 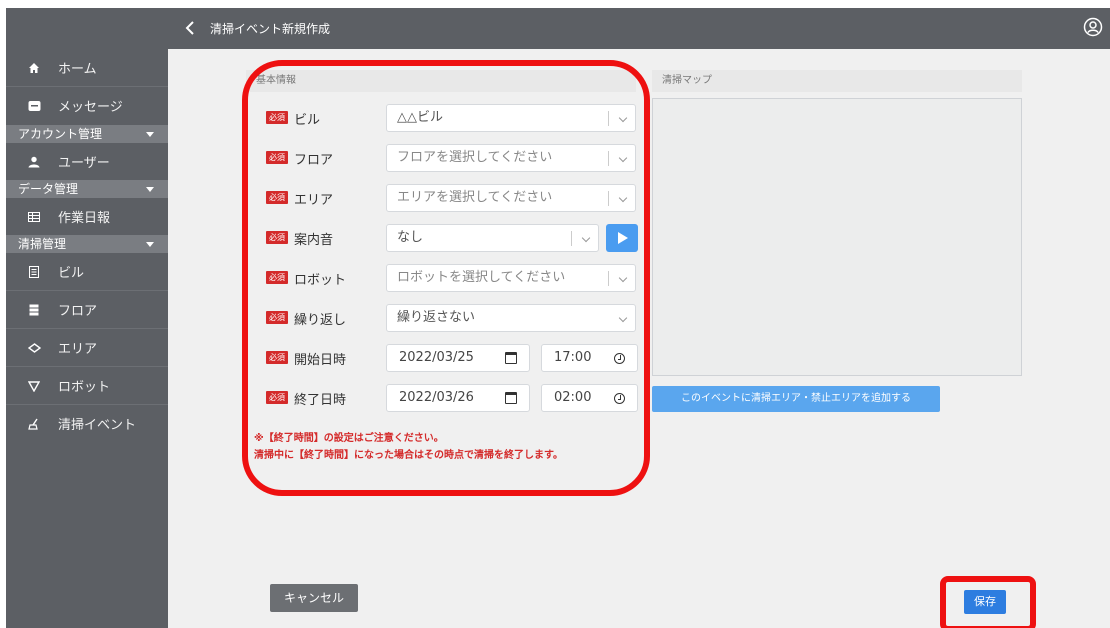 I want to click on sidebar-item-messages: メッセージ, so click(x=87, y=105).